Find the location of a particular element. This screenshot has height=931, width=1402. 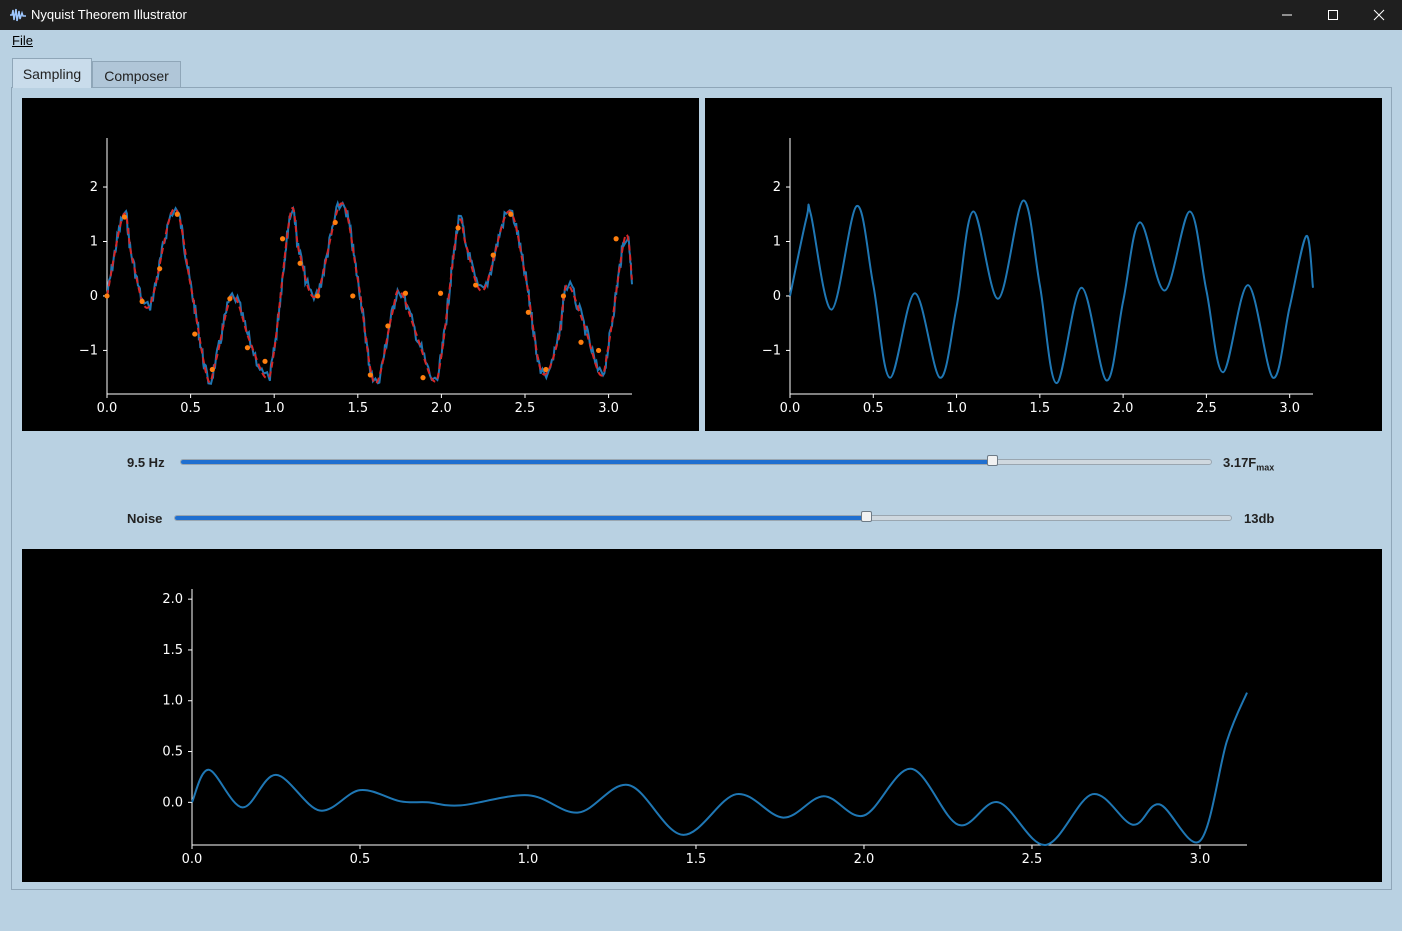

y-tick-label: 0.0 is located at coordinates (172, 802).